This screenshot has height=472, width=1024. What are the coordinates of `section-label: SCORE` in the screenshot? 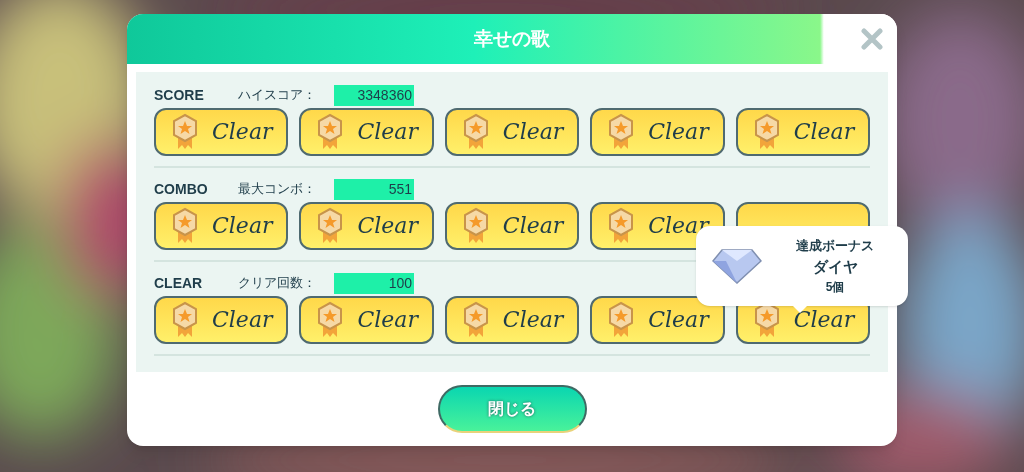 It's located at (179, 95).